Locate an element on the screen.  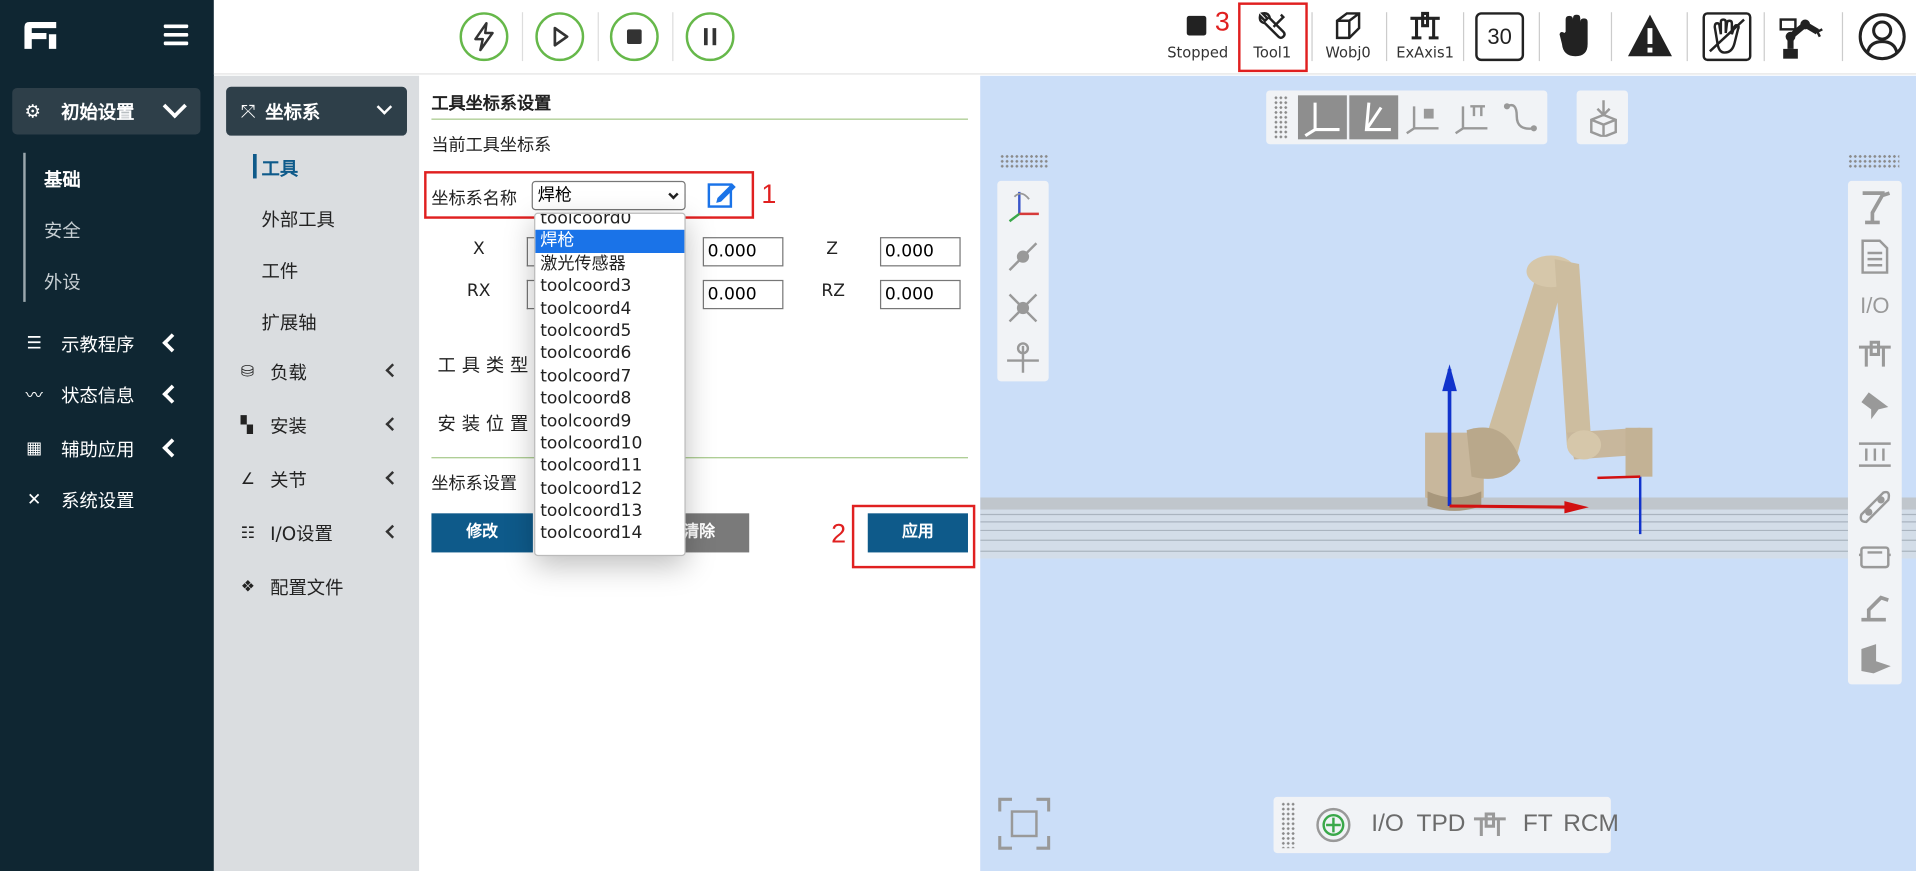
sidebar-item-teach-program: ☰ 示教程序 is located at coordinates (113, 343).